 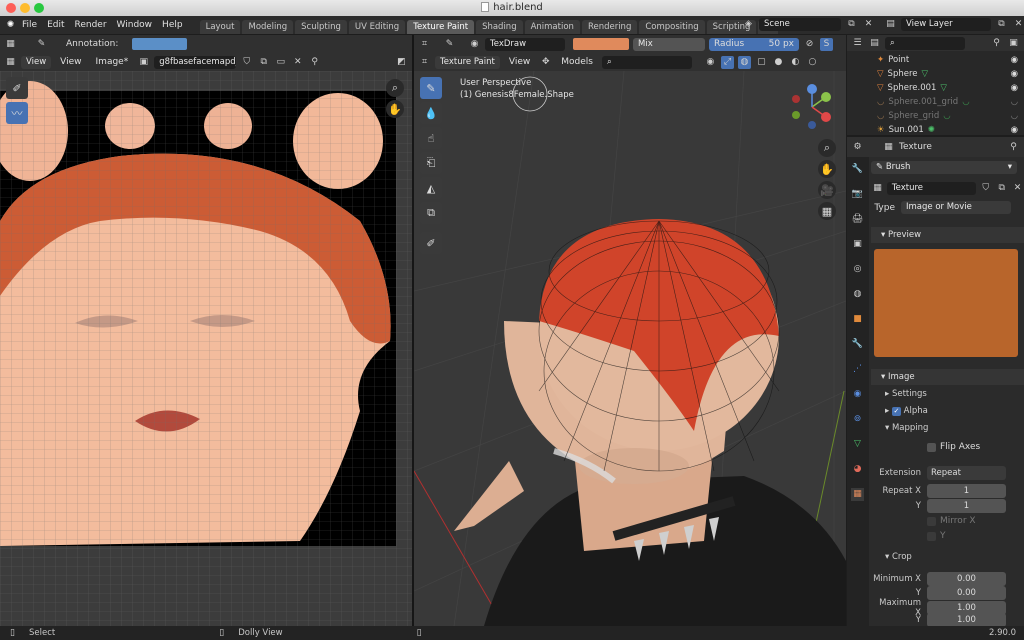 What do you see at coordinates (55, 25) in the screenshot?
I see `menu-edit: Edit` at bounding box center [55, 25].